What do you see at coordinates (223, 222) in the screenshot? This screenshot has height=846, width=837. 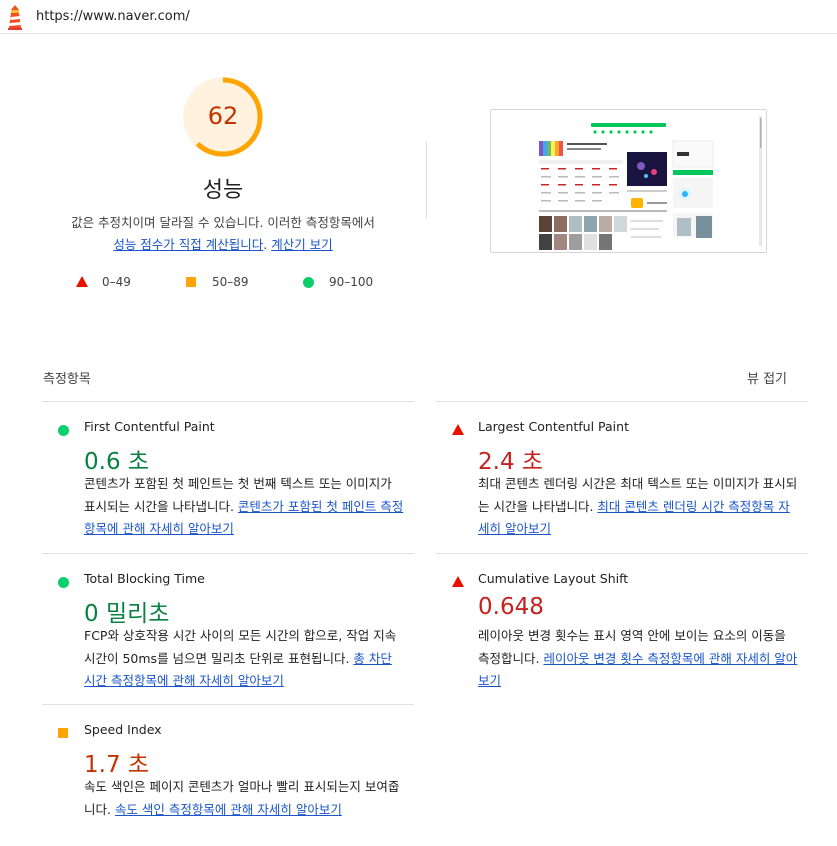 I see `description-text: 값은 추정치이며 달라질 수 있습니다. 이러한 측정항목에서` at bounding box center [223, 222].